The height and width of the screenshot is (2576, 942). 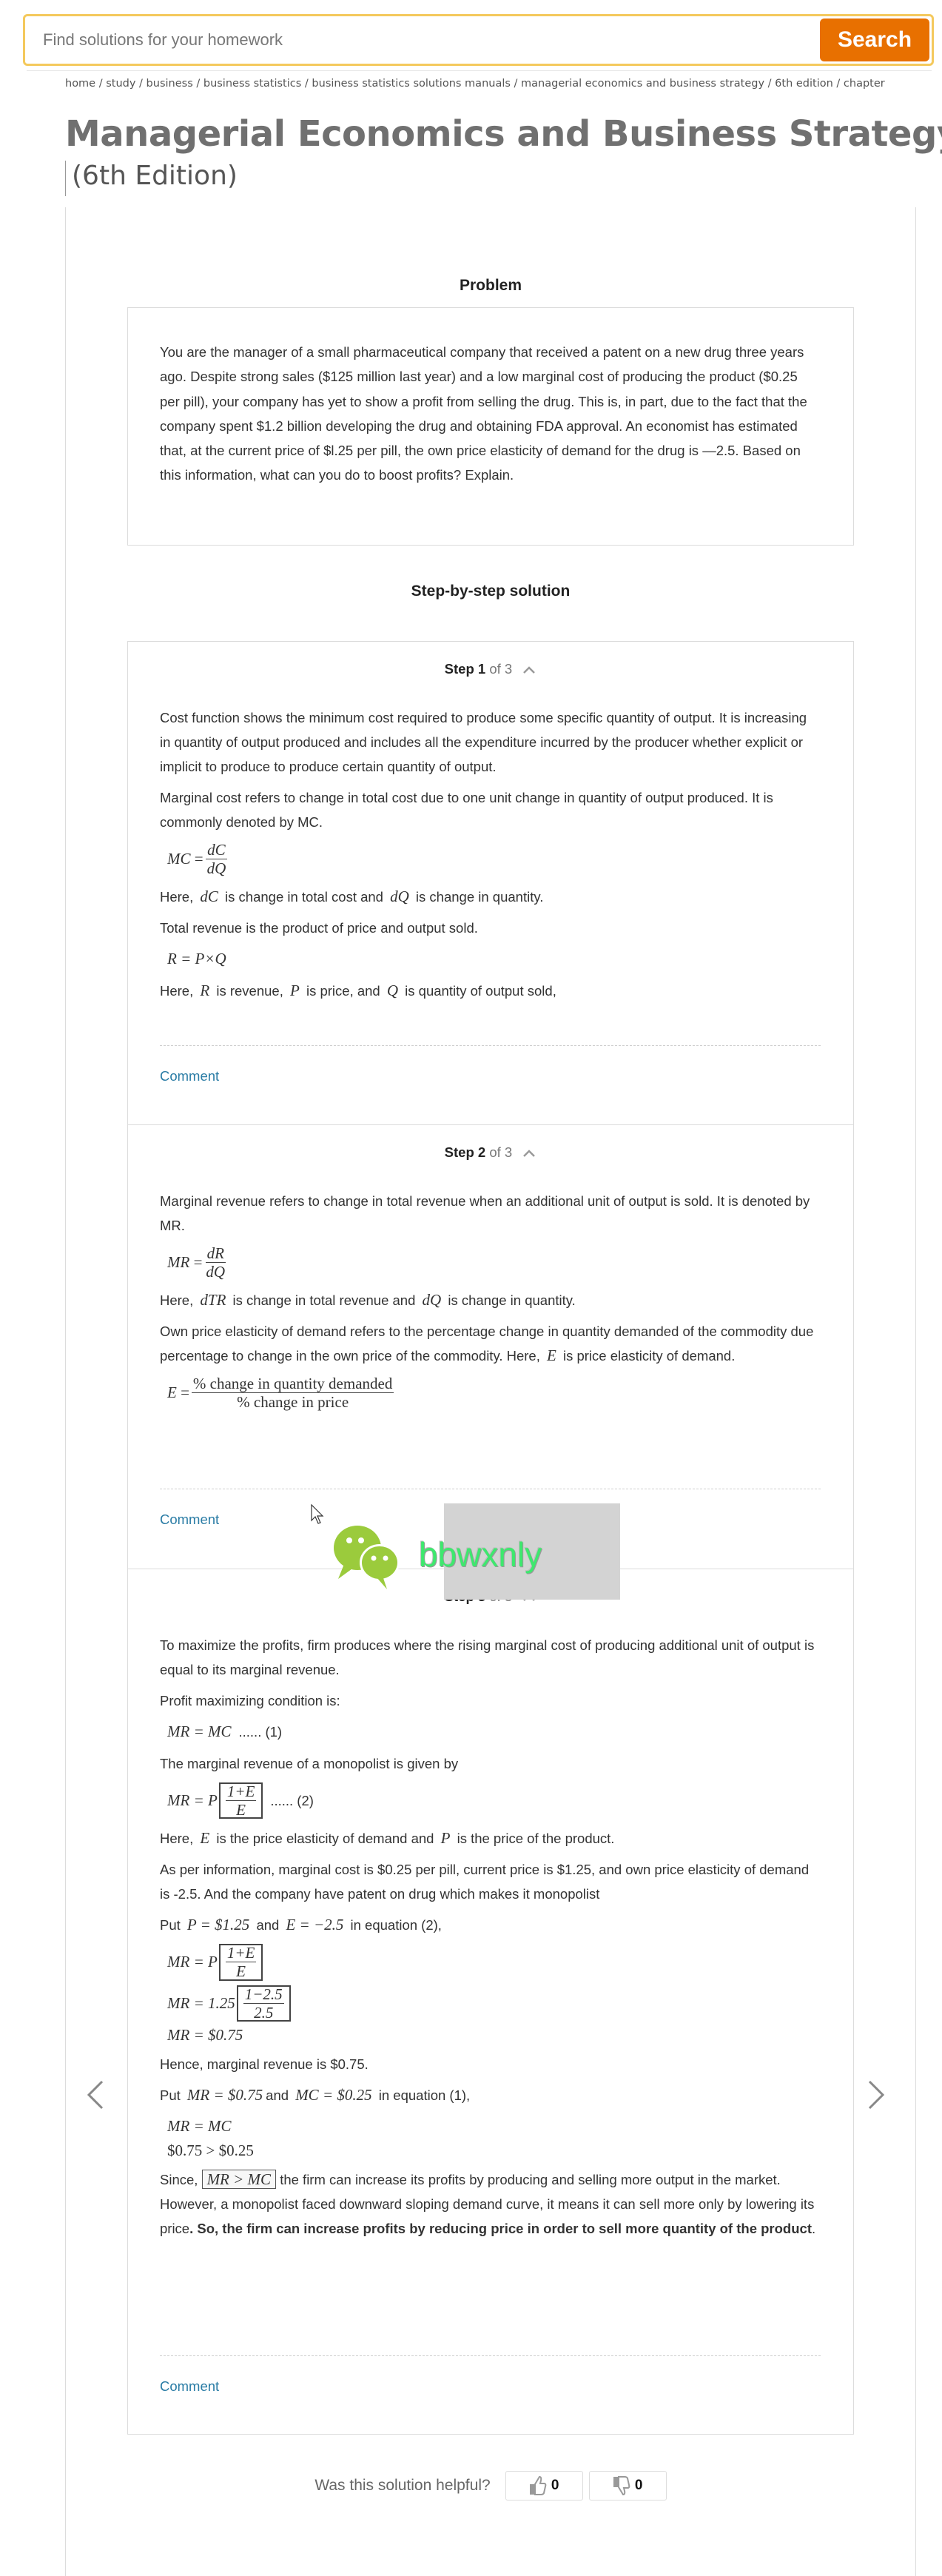 What do you see at coordinates (465, 1152) in the screenshot?
I see `step-word: Step 2` at bounding box center [465, 1152].